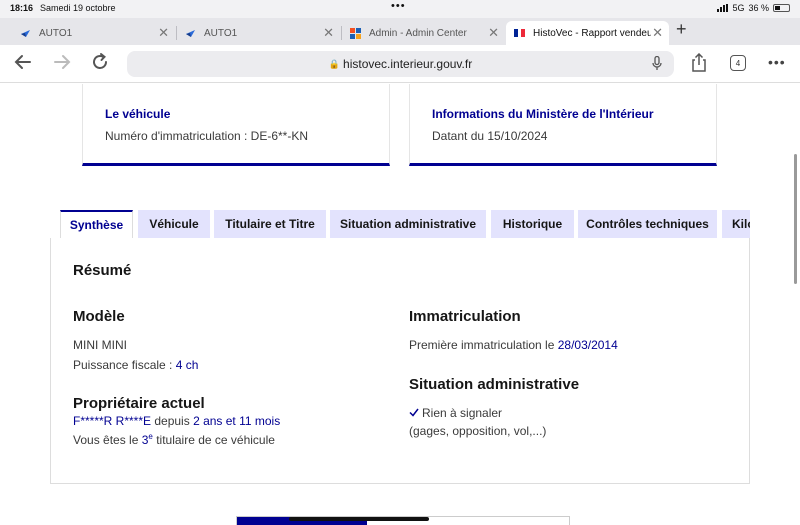 The image size is (800, 525). What do you see at coordinates (62, 65) in the screenshot?
I see `forward-arrow-icon` at bounding box center [62, 65].